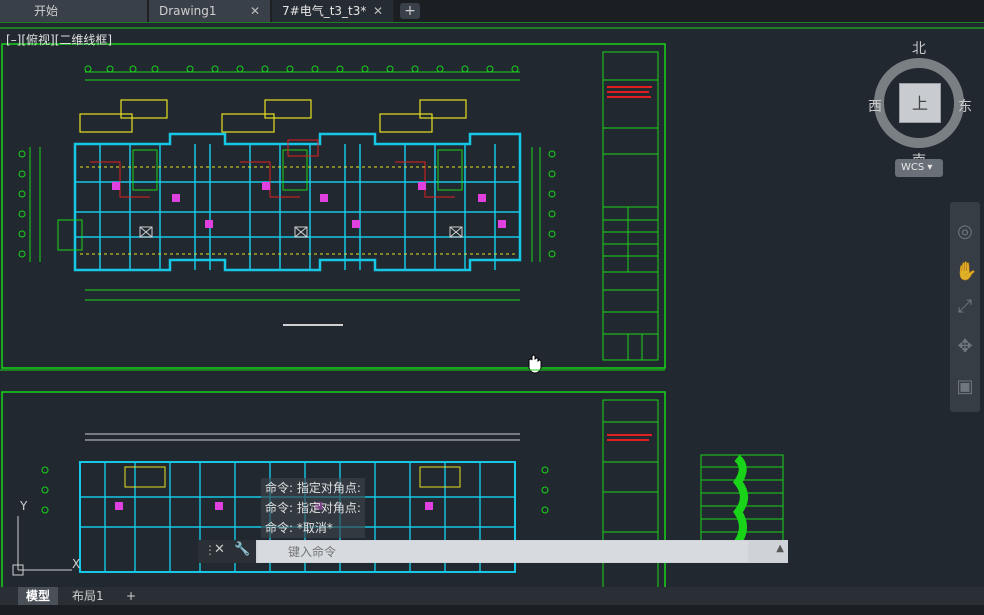  Describe the element at coordinates (503, 551) in the screenshot. I see `command-input` at that location.